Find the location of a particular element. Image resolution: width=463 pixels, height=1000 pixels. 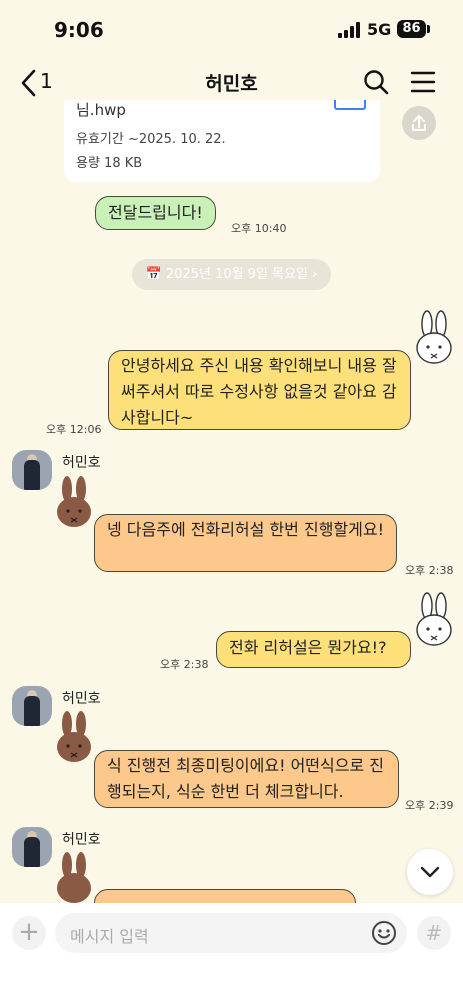

signal-icon is located at coordinates (349, 30).